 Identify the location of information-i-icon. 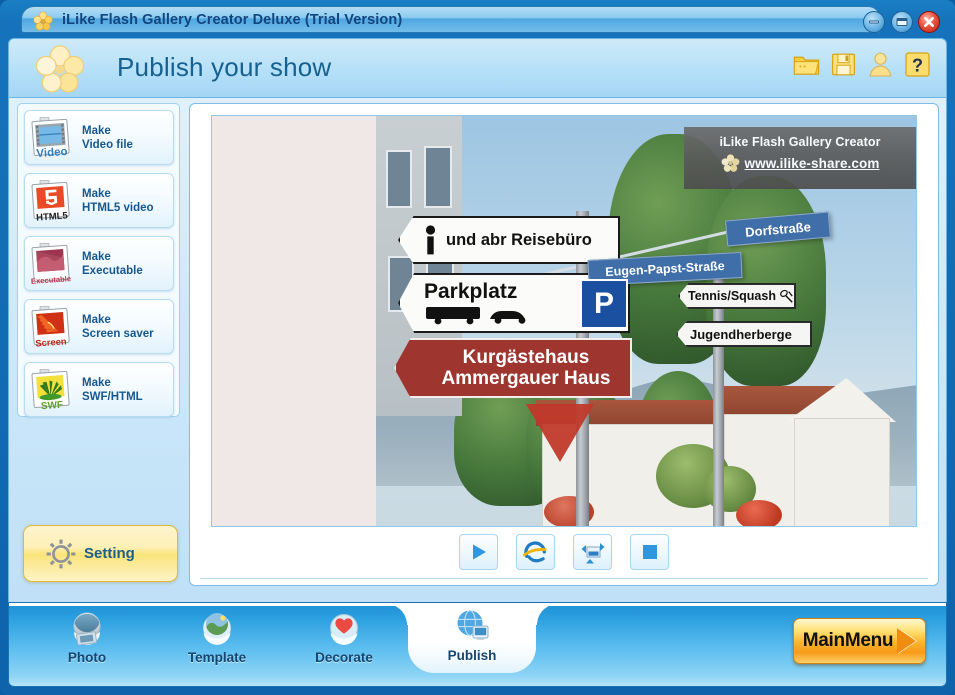
(430, 240).